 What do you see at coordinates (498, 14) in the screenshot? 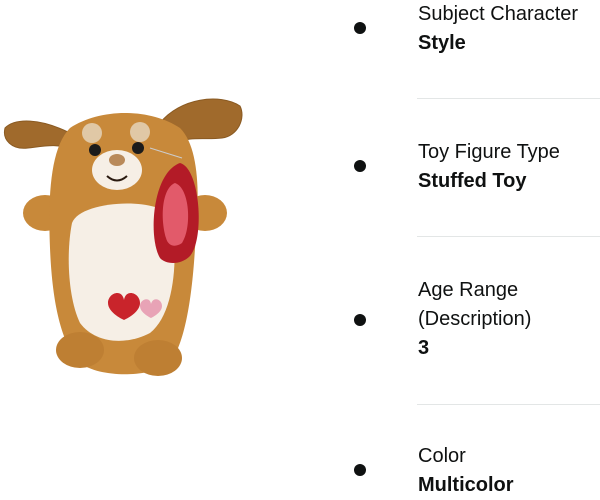
I see `spec-label: Subject Character` at bounding box center [498, 14].